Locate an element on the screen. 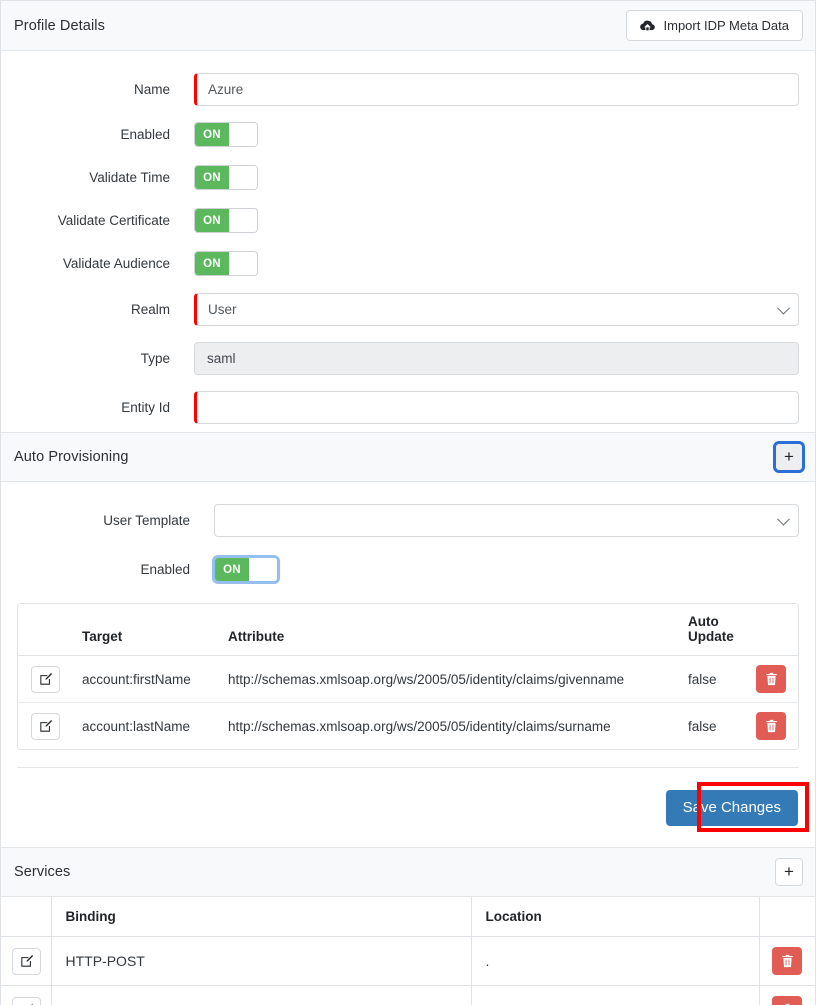 Image resolution: width=816 pixels, height=1005 pixels. import-idp-meta-data-button: Import IDP Meta Data is located at coordinates (714, 25).